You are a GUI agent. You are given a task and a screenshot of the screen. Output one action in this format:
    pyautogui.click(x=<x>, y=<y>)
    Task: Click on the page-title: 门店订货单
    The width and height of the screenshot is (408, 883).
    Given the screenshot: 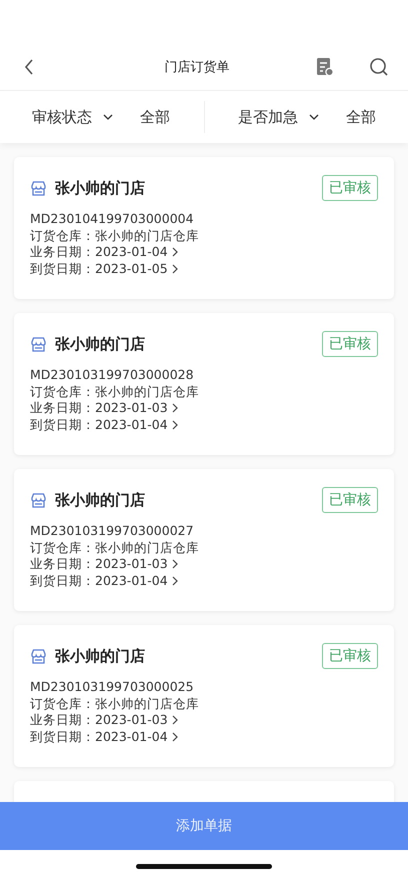 What is the action you would take?
    pyautogui.click(x=197, y=67)
    